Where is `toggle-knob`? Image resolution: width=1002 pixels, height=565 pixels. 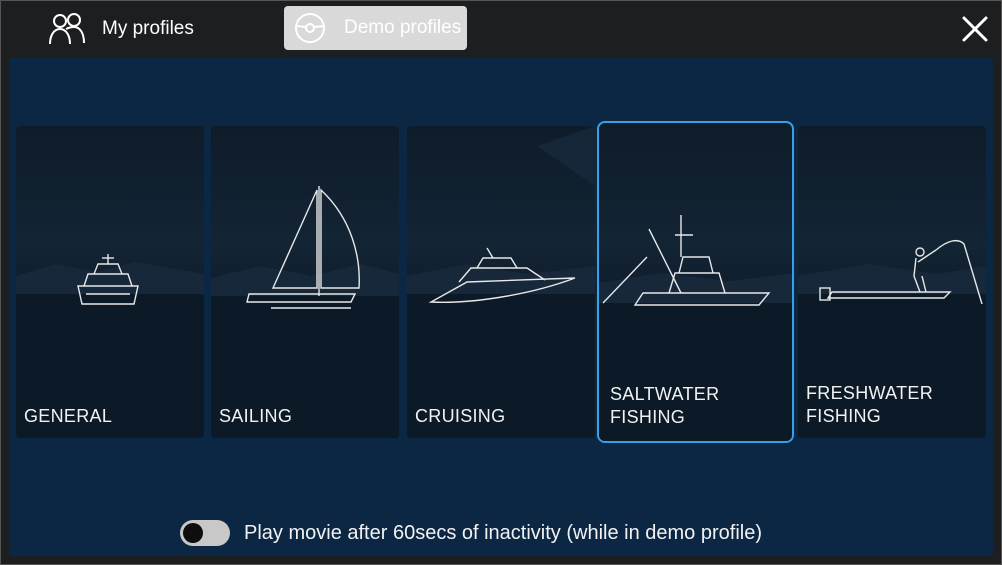
toggle-knob is located at coordinates (193, 533).